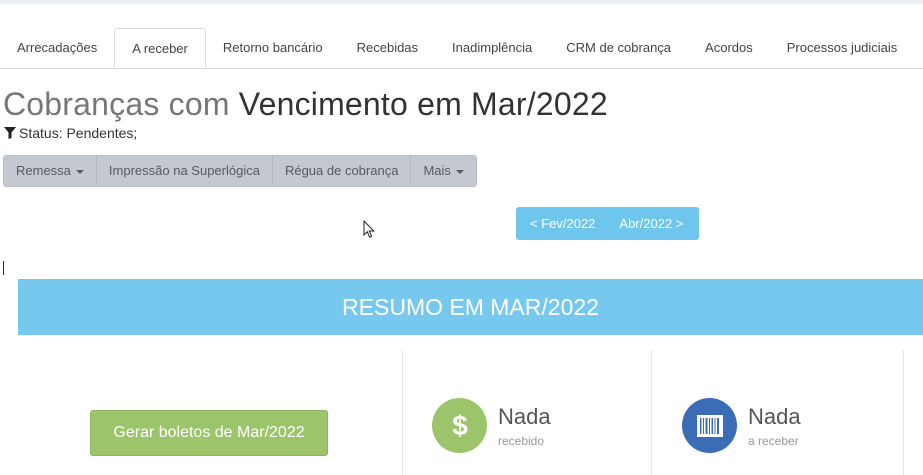 The image size is (923, 475). What do you see at coordinates (918, 48) in the screenshot?
I see `tab-truncated: R` at bounding box center [918, 48].